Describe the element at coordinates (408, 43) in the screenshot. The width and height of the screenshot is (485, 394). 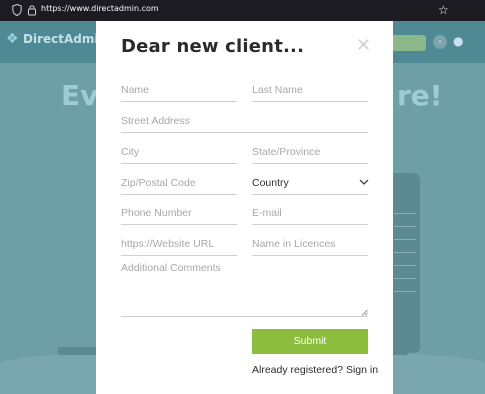
I see `header-cta-button` at that location.